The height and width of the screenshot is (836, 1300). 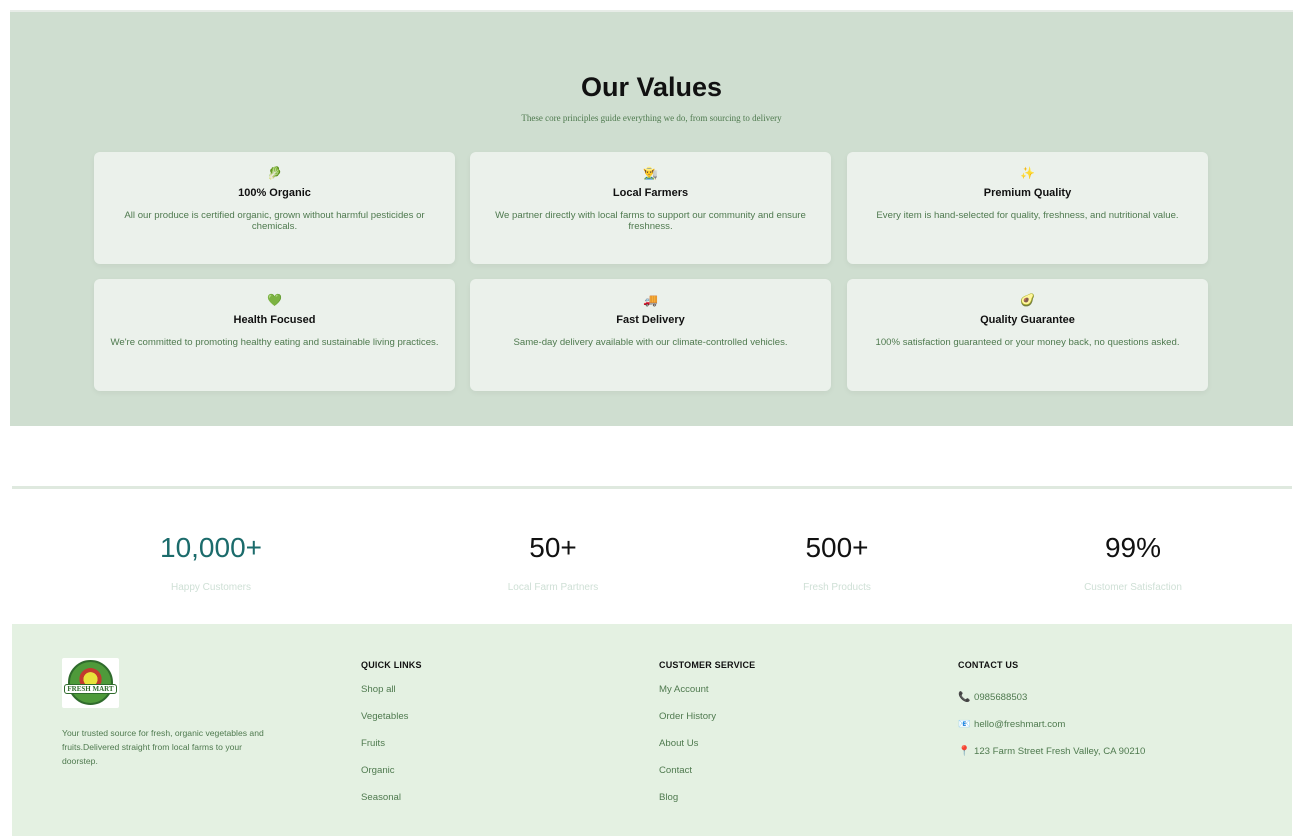 I want to click on stat-farm-partners: 50+ Local Farm Partners, so click(x=553, y=562).